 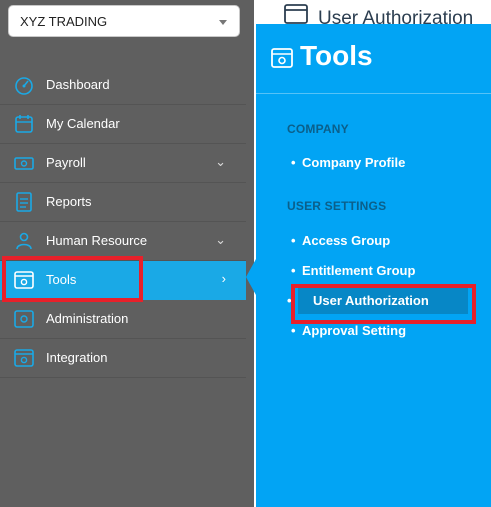 I want to click on sidebar-item-label: Payroll, so click(x=66, y=162).